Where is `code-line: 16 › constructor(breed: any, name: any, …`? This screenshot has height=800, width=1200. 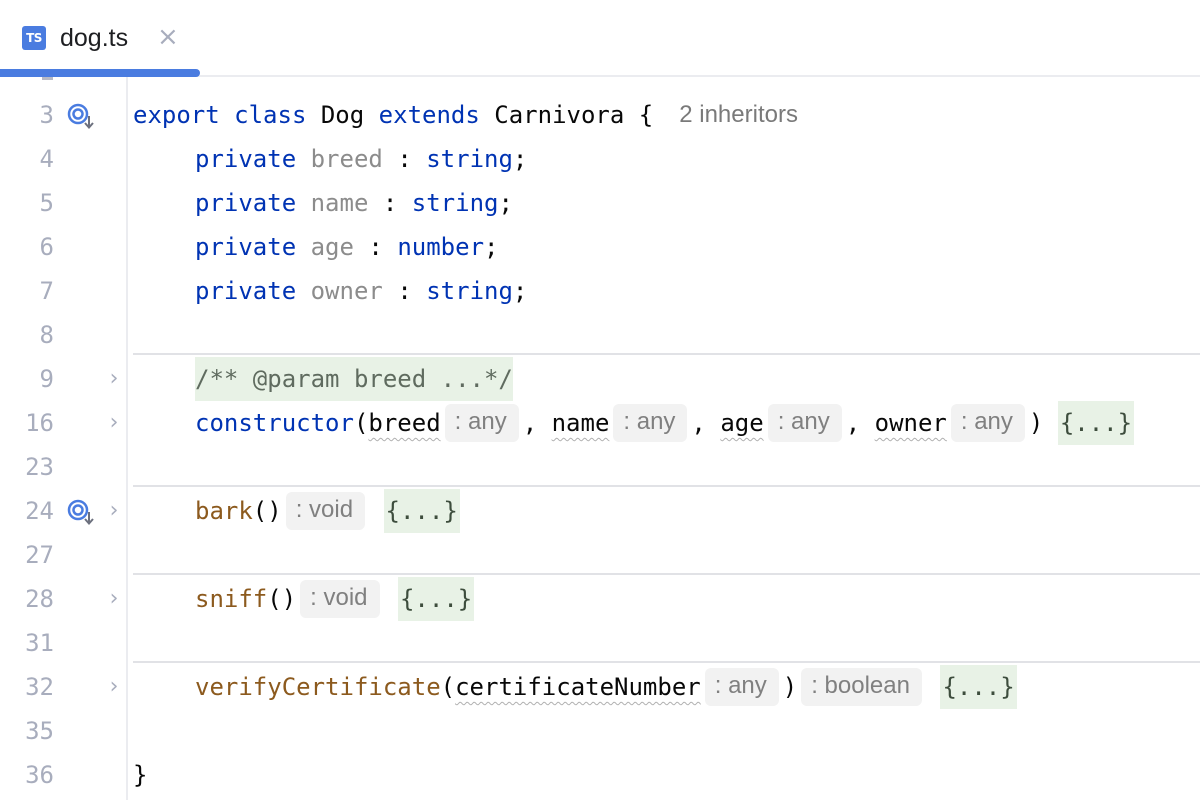
code-line: 16 › constructor(breed: any, name: any, … is located at coordinates (600, 423).